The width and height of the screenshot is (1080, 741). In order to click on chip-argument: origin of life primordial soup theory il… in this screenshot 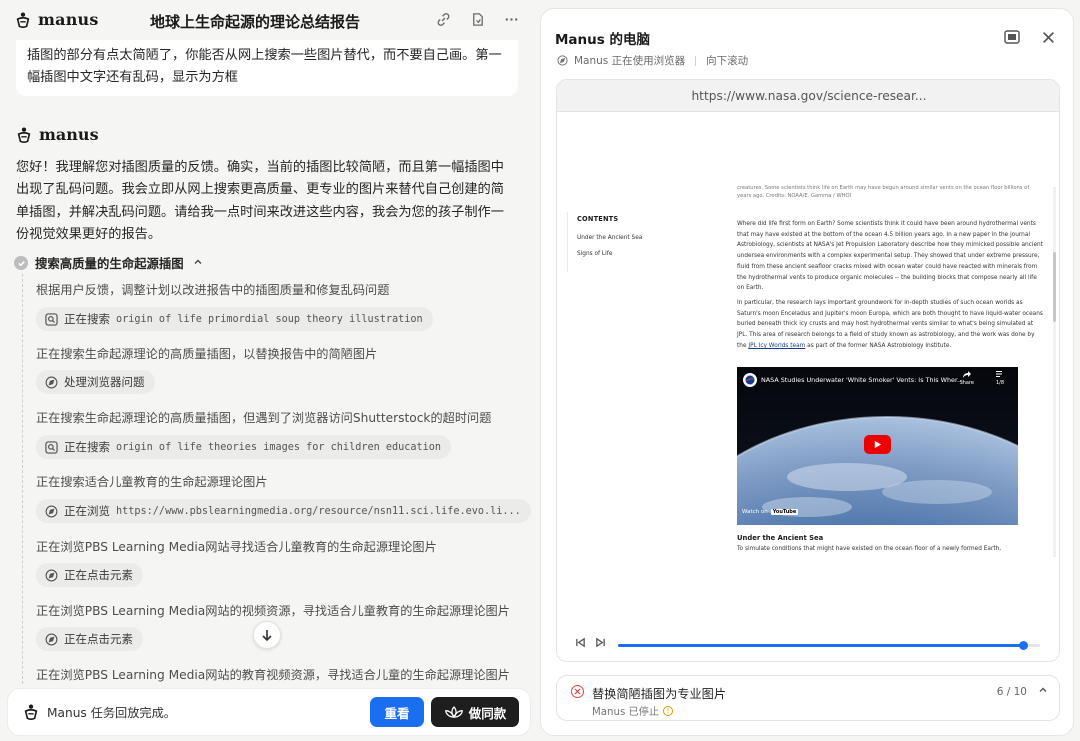, I will do `click(269, 319)`.